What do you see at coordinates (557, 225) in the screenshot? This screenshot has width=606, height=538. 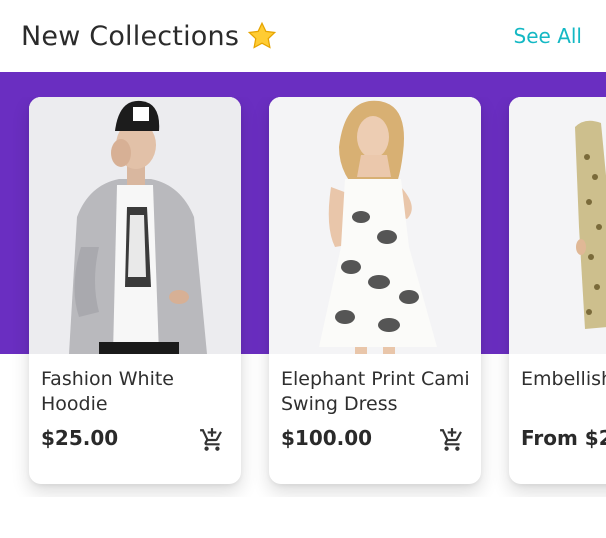 I see `product-image-embellished` at bounding box center [557, 225].